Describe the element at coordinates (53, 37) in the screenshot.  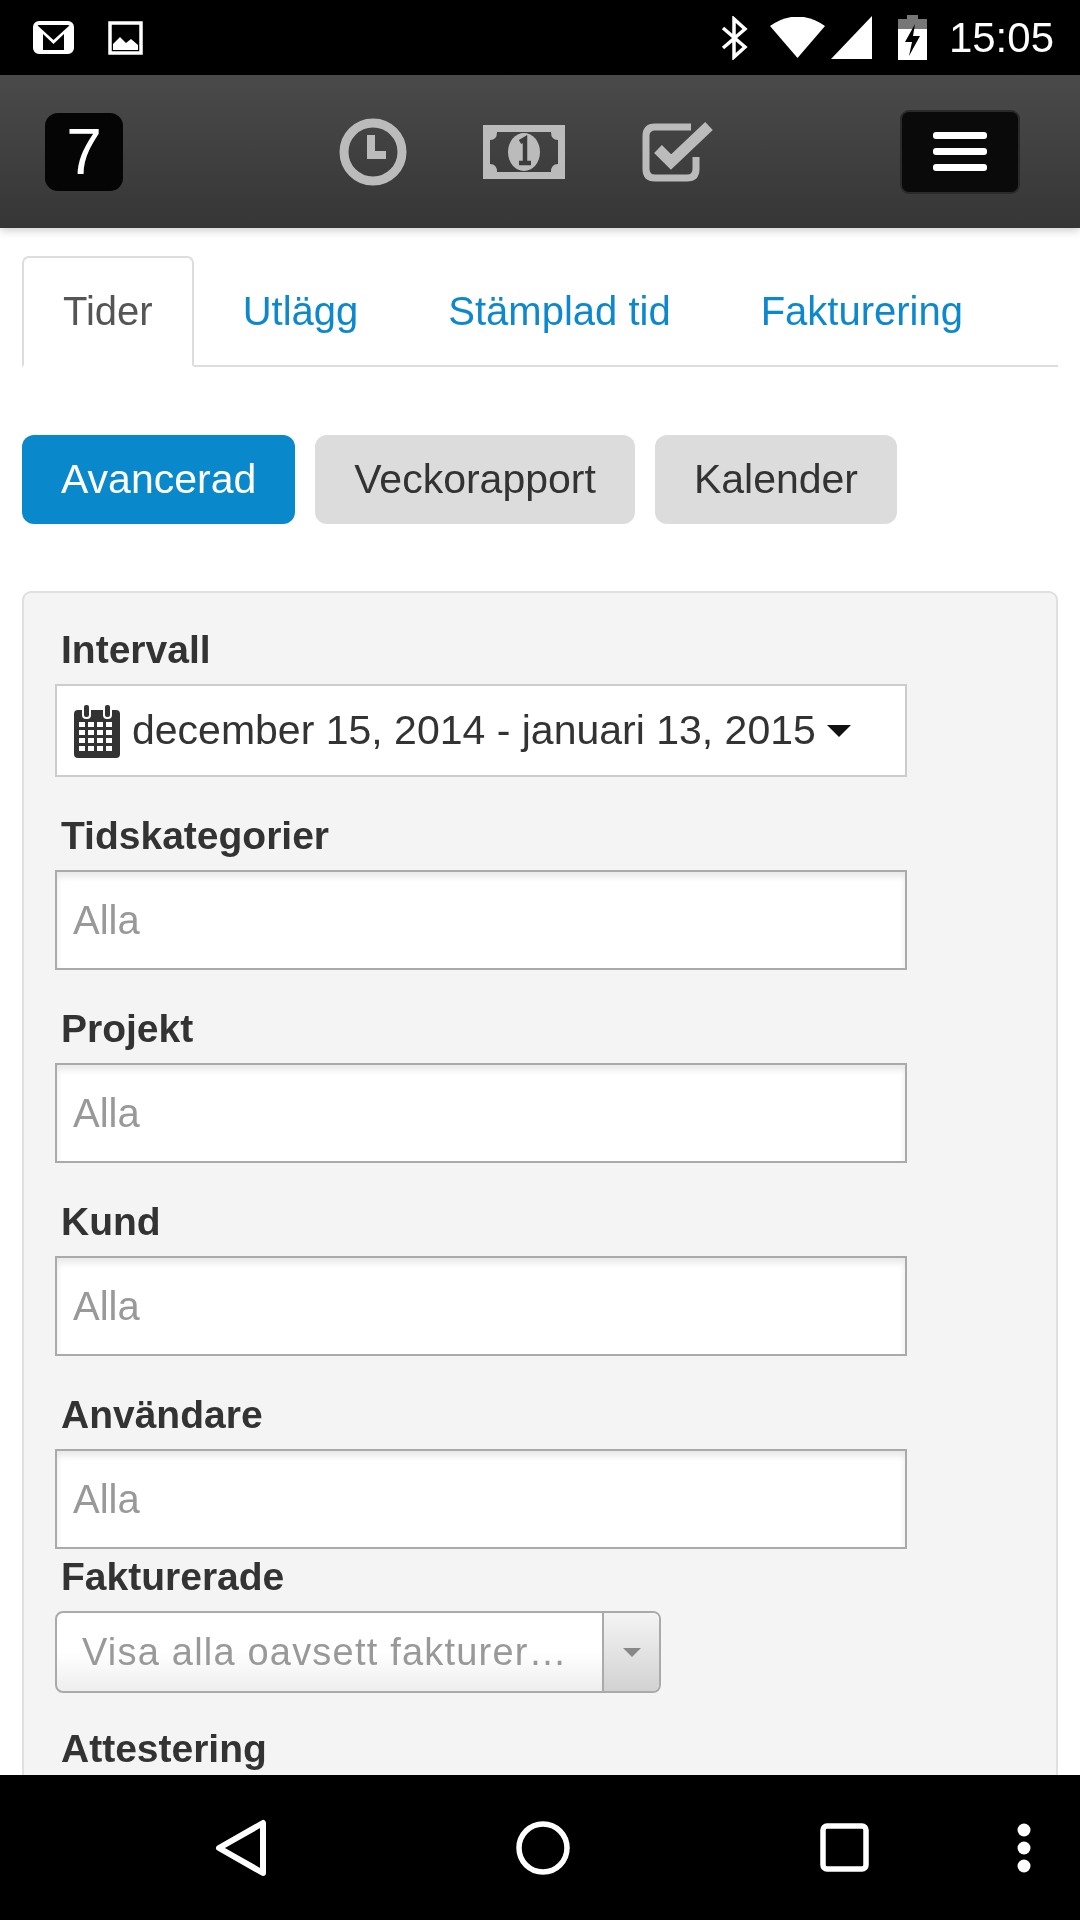
I see `mail-icon` at that location.